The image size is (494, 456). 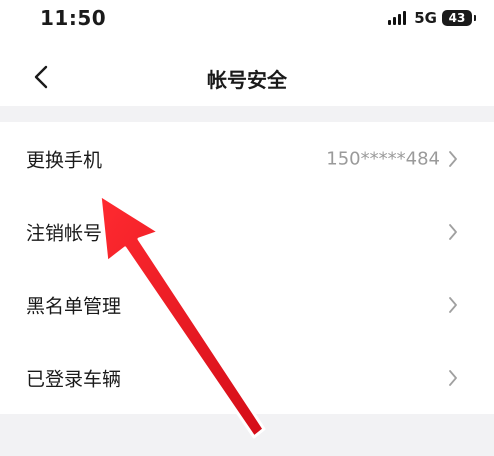 I want to click on settings-item-label: 注销帐号, so click(x=64, y=233).